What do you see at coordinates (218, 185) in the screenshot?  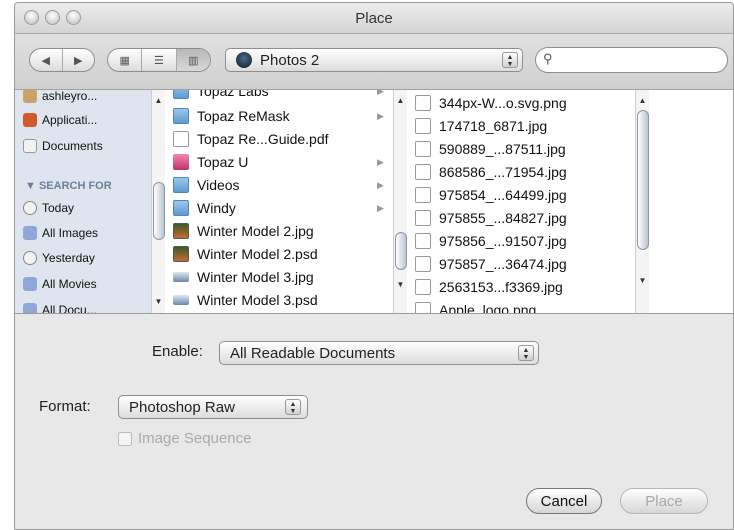 I see `list-item-label: Videos` at bounding box center [218, 185].